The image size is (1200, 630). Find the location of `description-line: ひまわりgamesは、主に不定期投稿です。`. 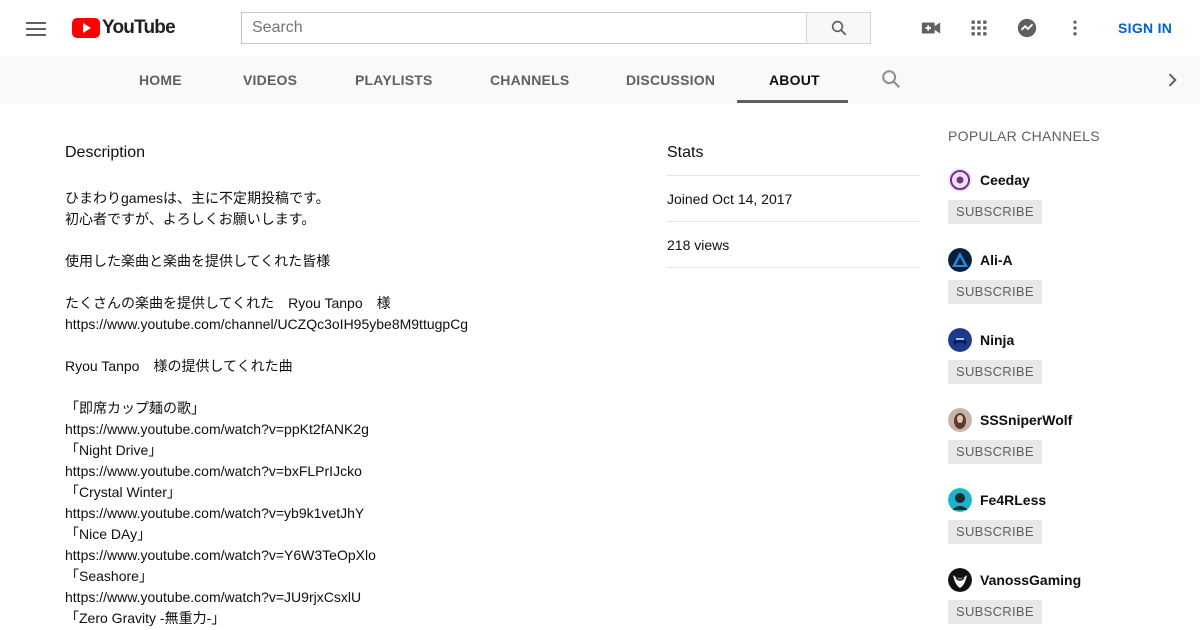

description-line: ひまわりgamesは、主に不定期投稿です。 is located at coordinates (197, 198).